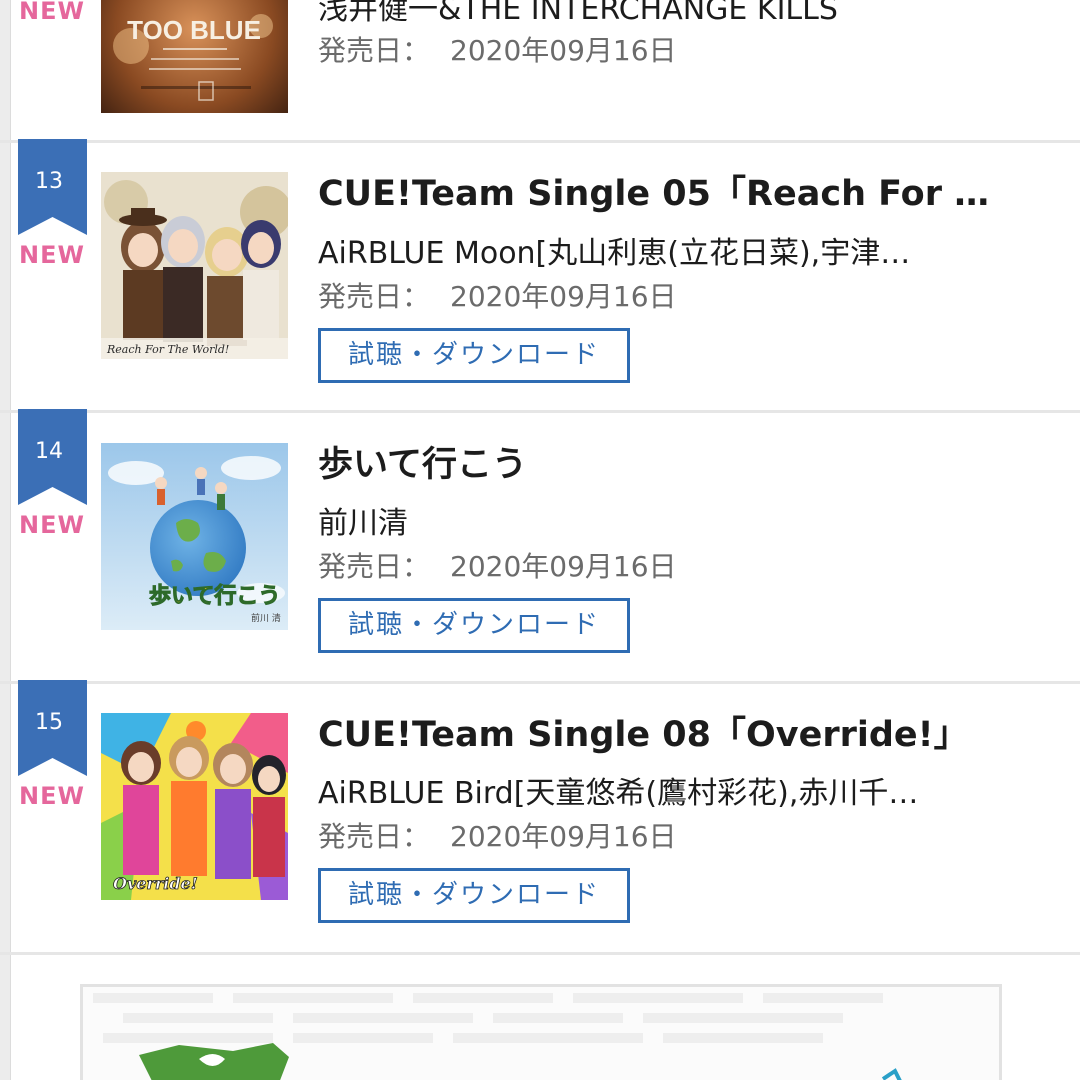  What do you see at coordinates (194, 30) in the screenshot?
I see `album-cover-title: TOO BLUE` at bounding box center [194, 30].